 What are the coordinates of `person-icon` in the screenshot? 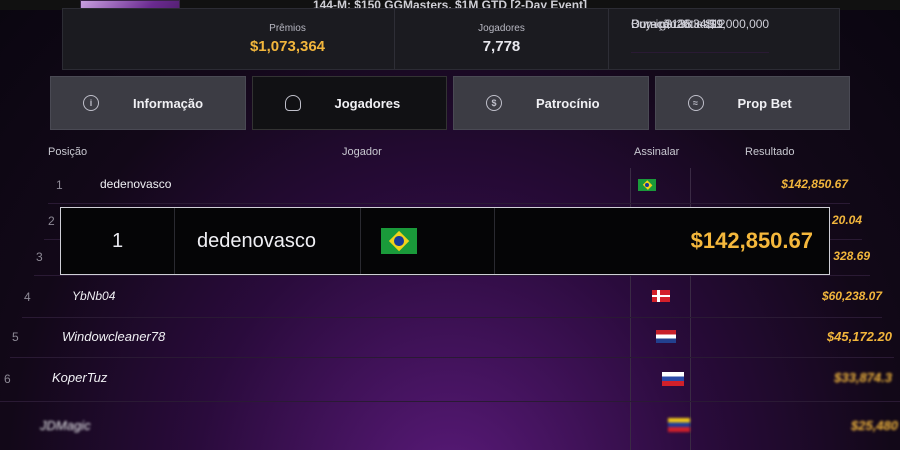 It's located at (292, 103).